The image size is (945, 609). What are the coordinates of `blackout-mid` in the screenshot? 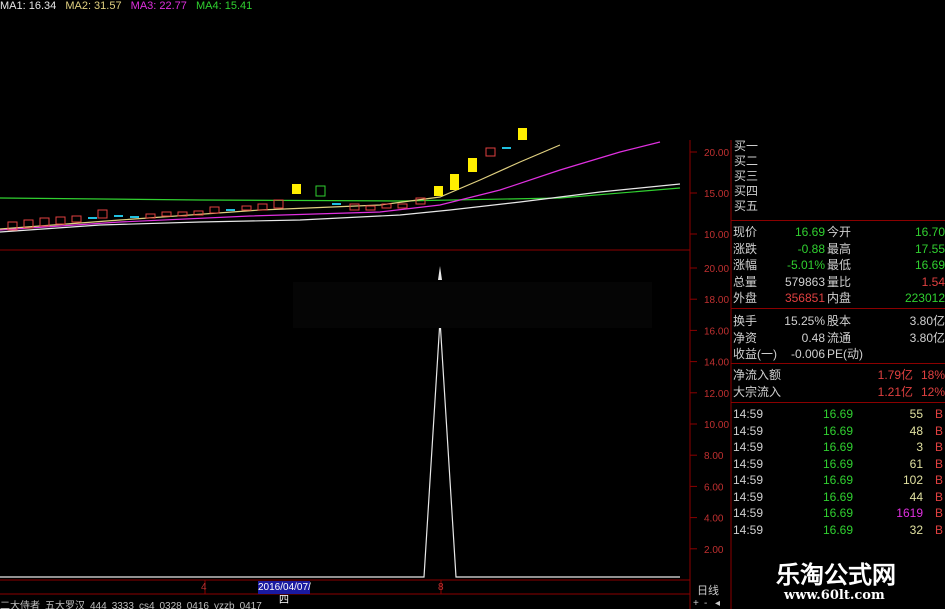 It's located at (472, 305).